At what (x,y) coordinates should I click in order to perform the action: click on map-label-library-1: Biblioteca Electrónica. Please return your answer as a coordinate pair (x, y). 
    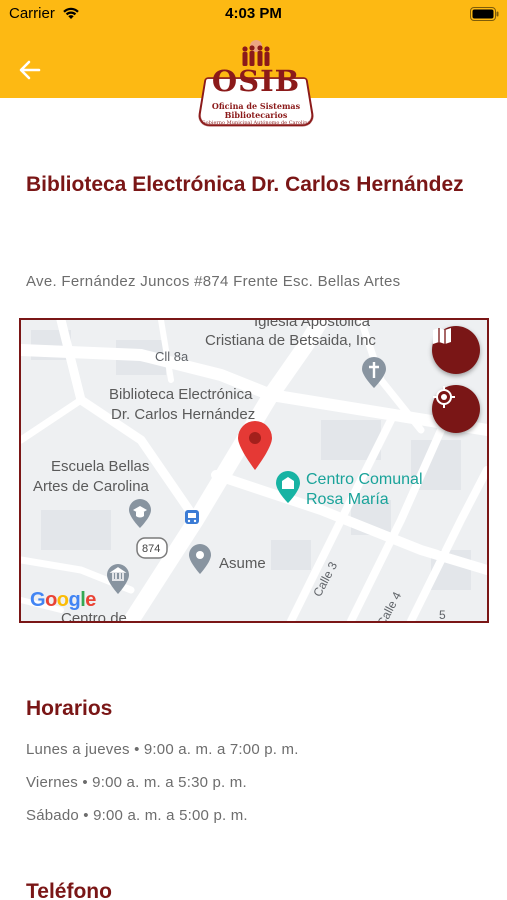
    Looking at the image, I should click on (181, 394).